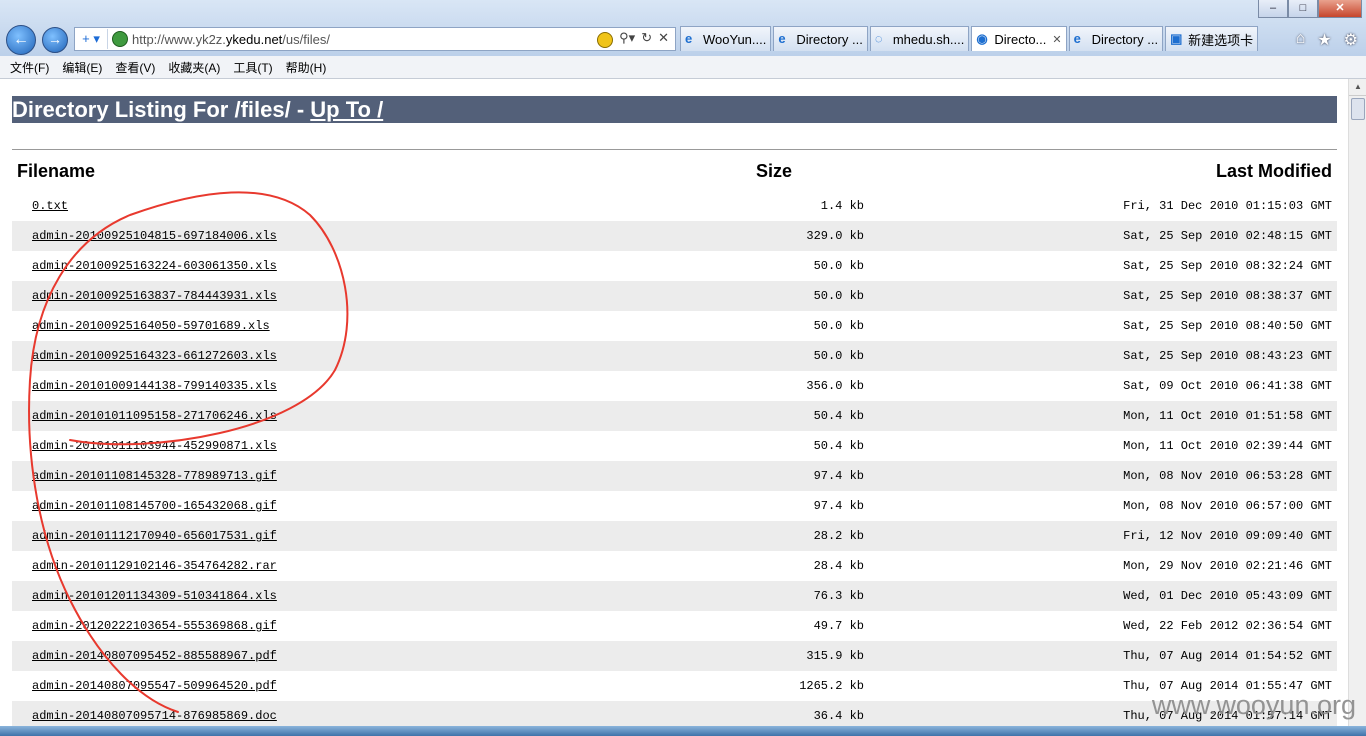 The height and width of the screenshot is (736, 1366). I want to click on refresh-icon: ↻, so click(646, 39).